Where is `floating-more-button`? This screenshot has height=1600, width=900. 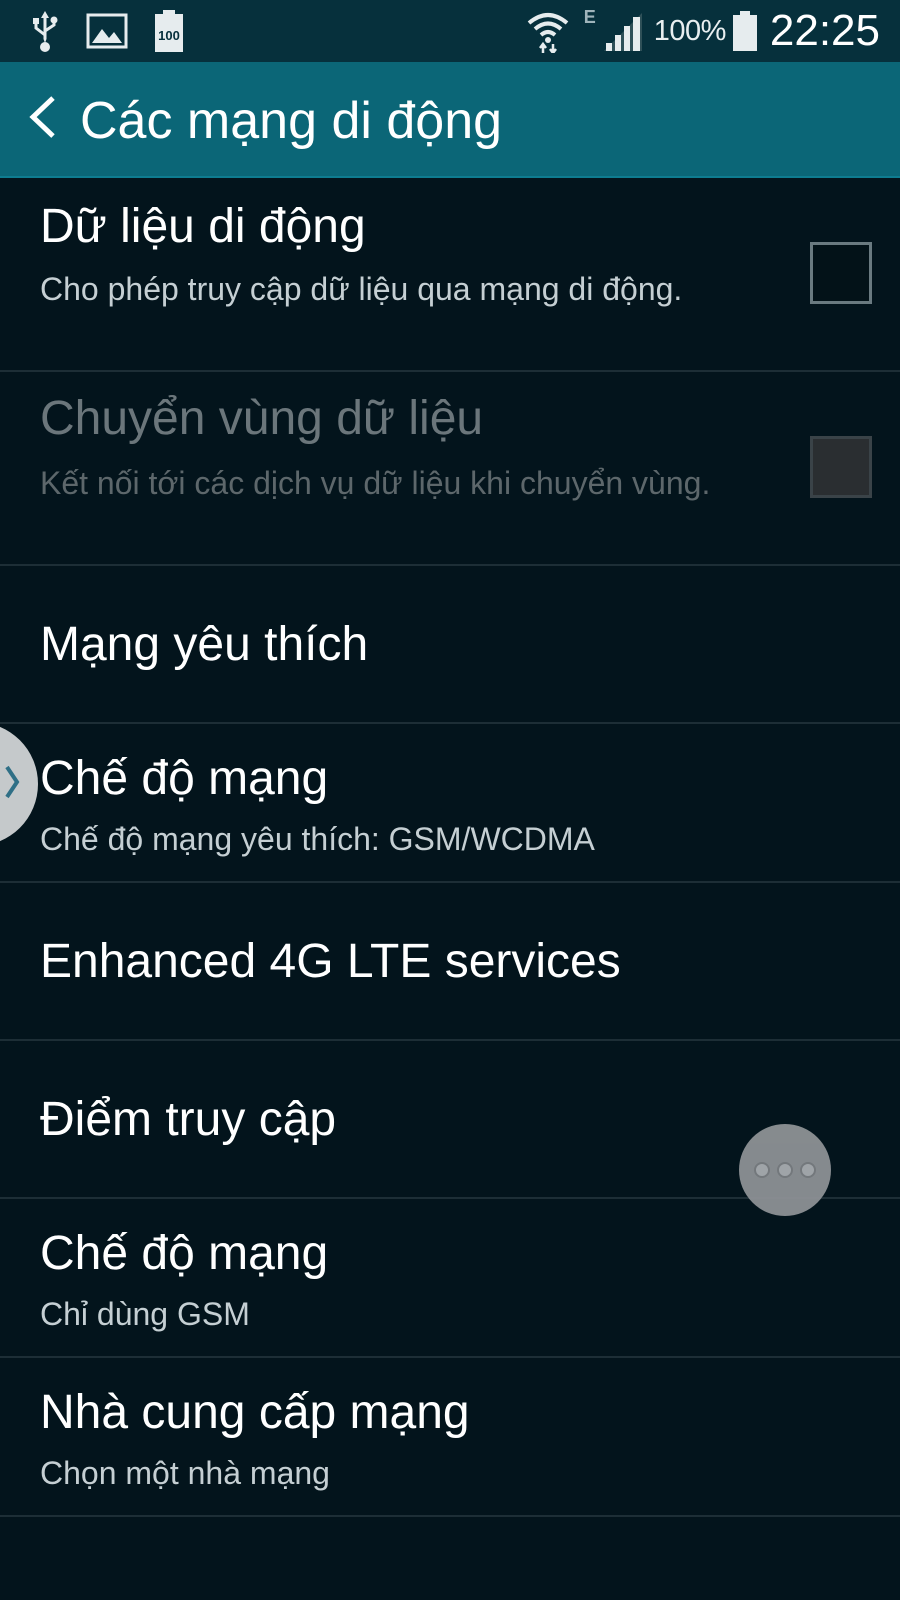
floating-more-button is located at coordinates (785, 1170).